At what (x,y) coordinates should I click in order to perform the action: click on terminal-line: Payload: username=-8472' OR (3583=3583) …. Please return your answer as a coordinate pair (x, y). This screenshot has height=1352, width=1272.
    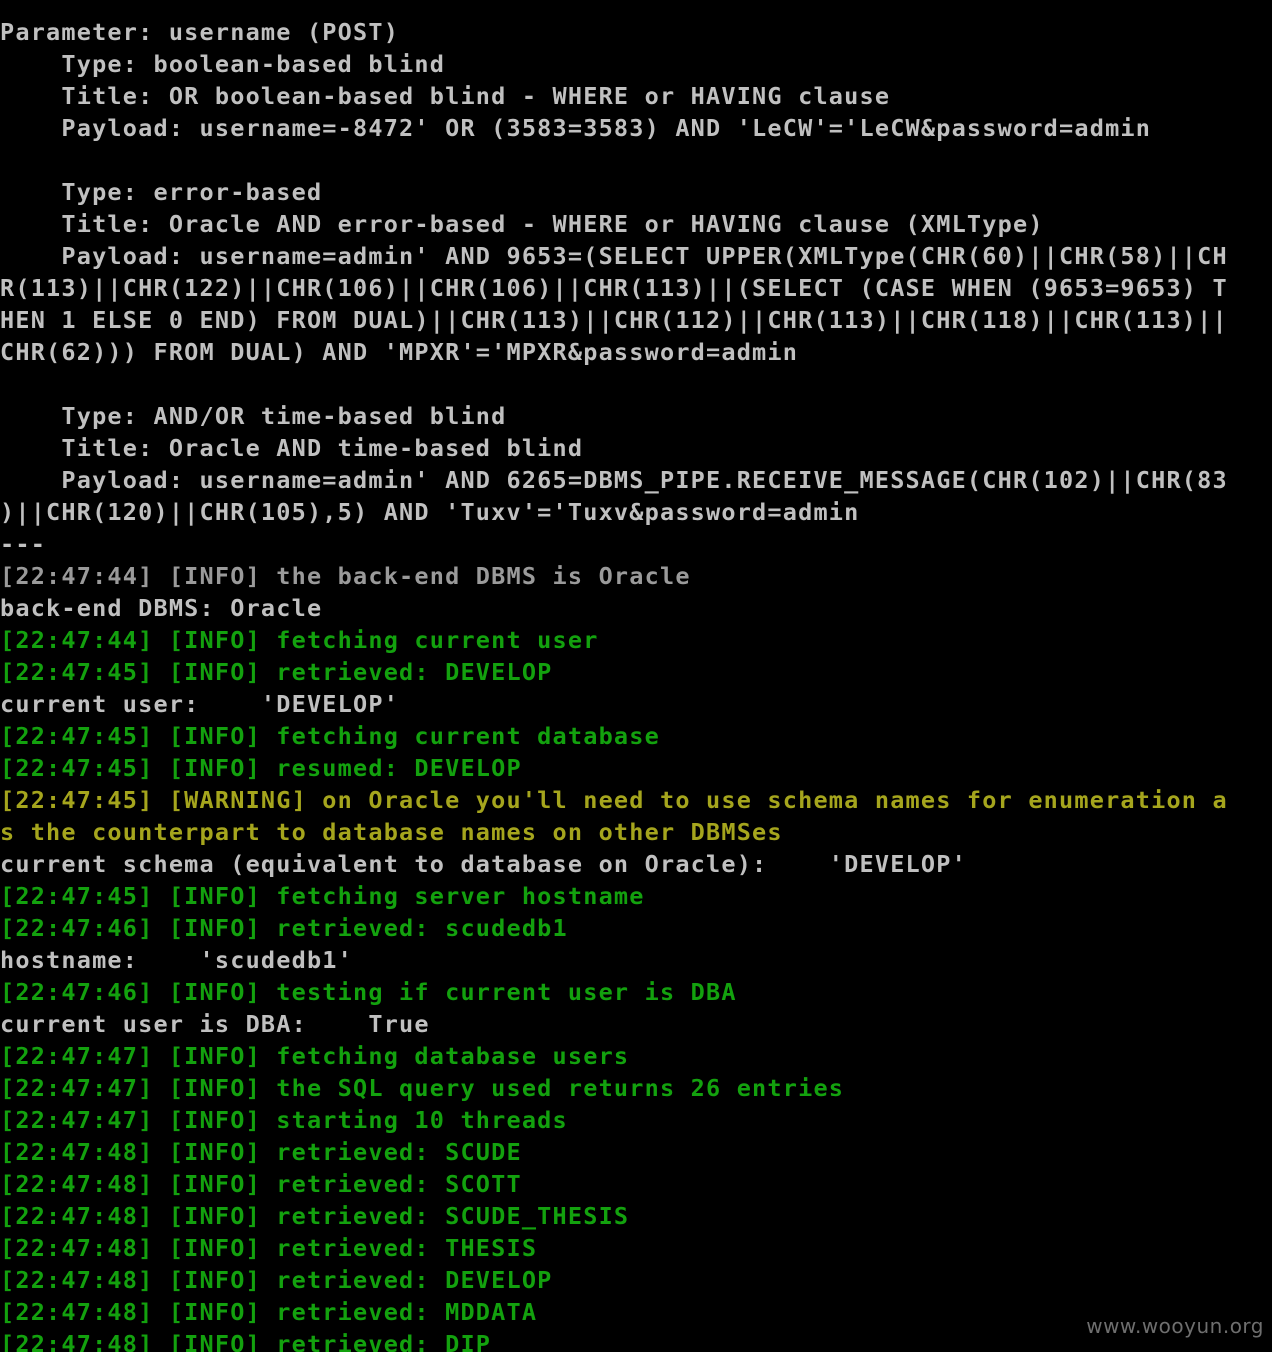
    Looking at the image, I should click on (576, 128).